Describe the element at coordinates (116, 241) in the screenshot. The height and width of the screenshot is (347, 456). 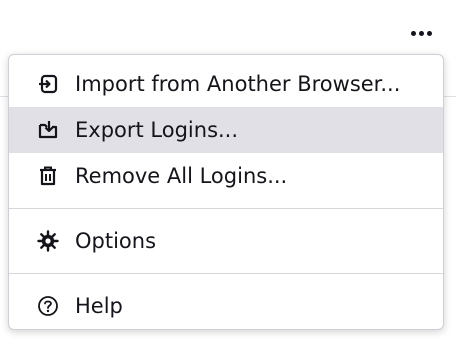
I see `menu-item-label: Options` at that location.